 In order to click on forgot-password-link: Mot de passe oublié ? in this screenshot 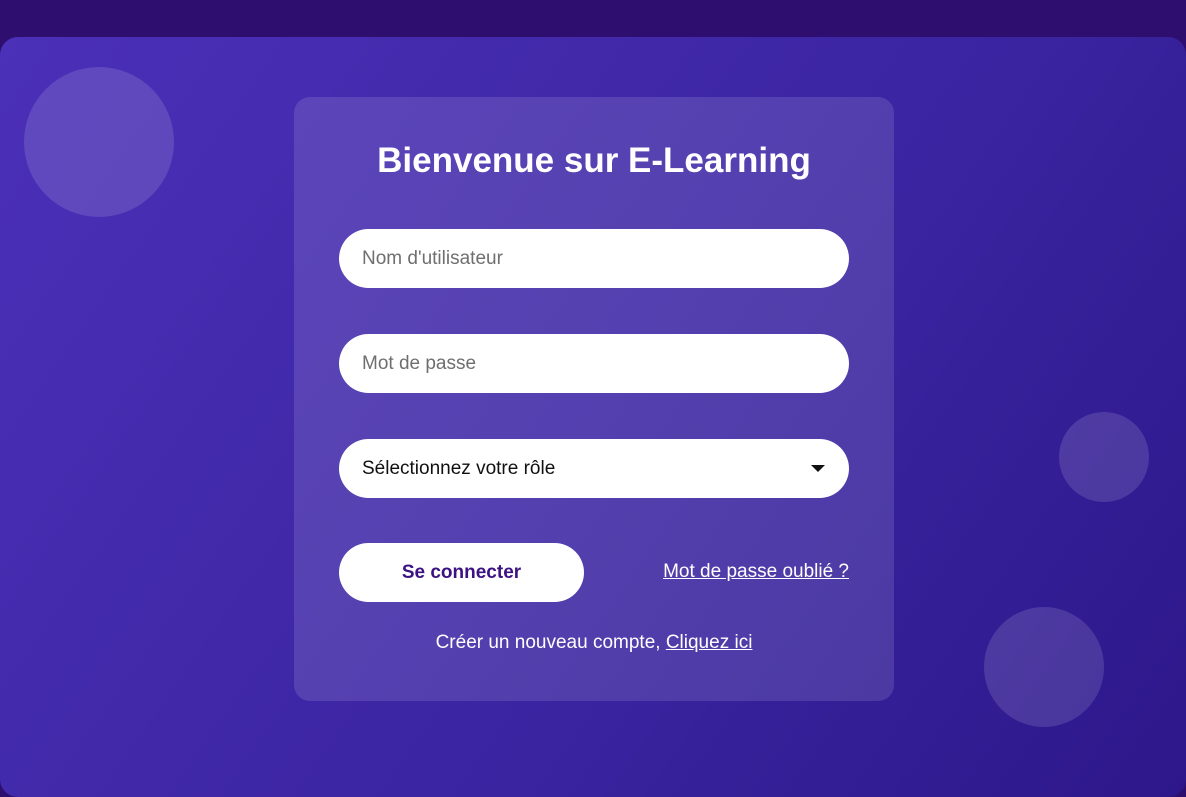, I will do `click(756, 572)`.